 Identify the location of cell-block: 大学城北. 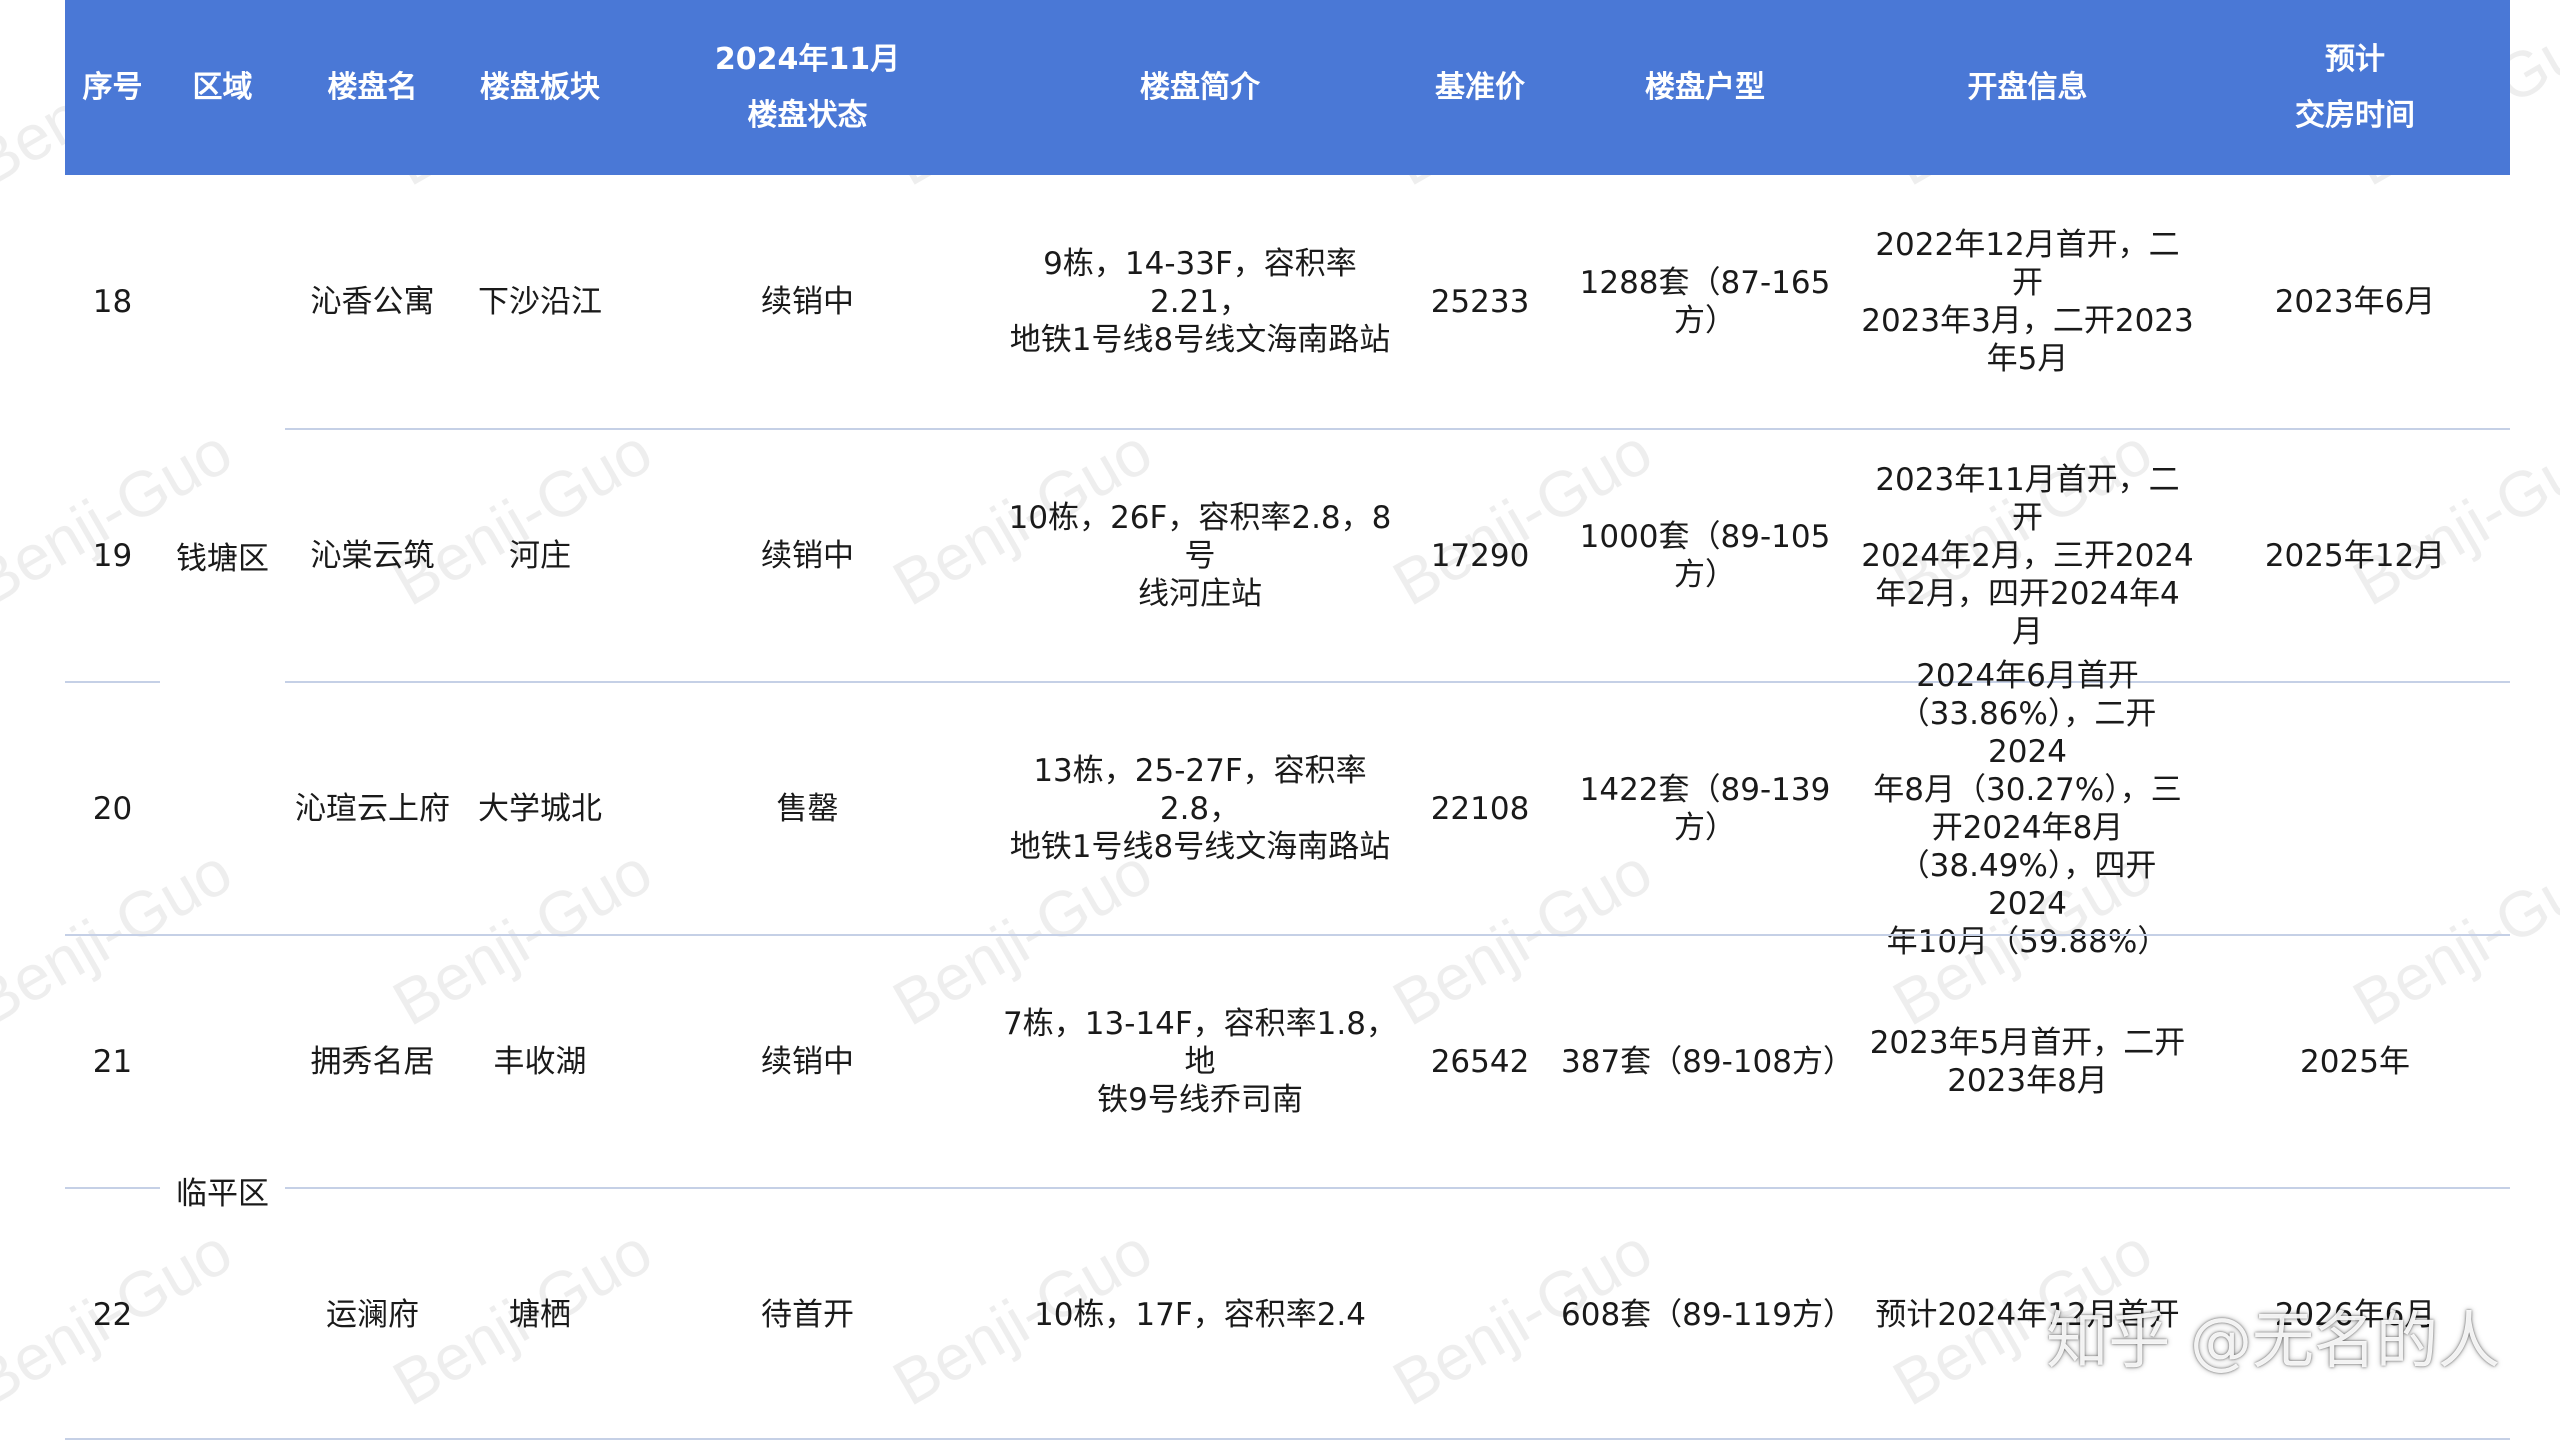
(540, 808).